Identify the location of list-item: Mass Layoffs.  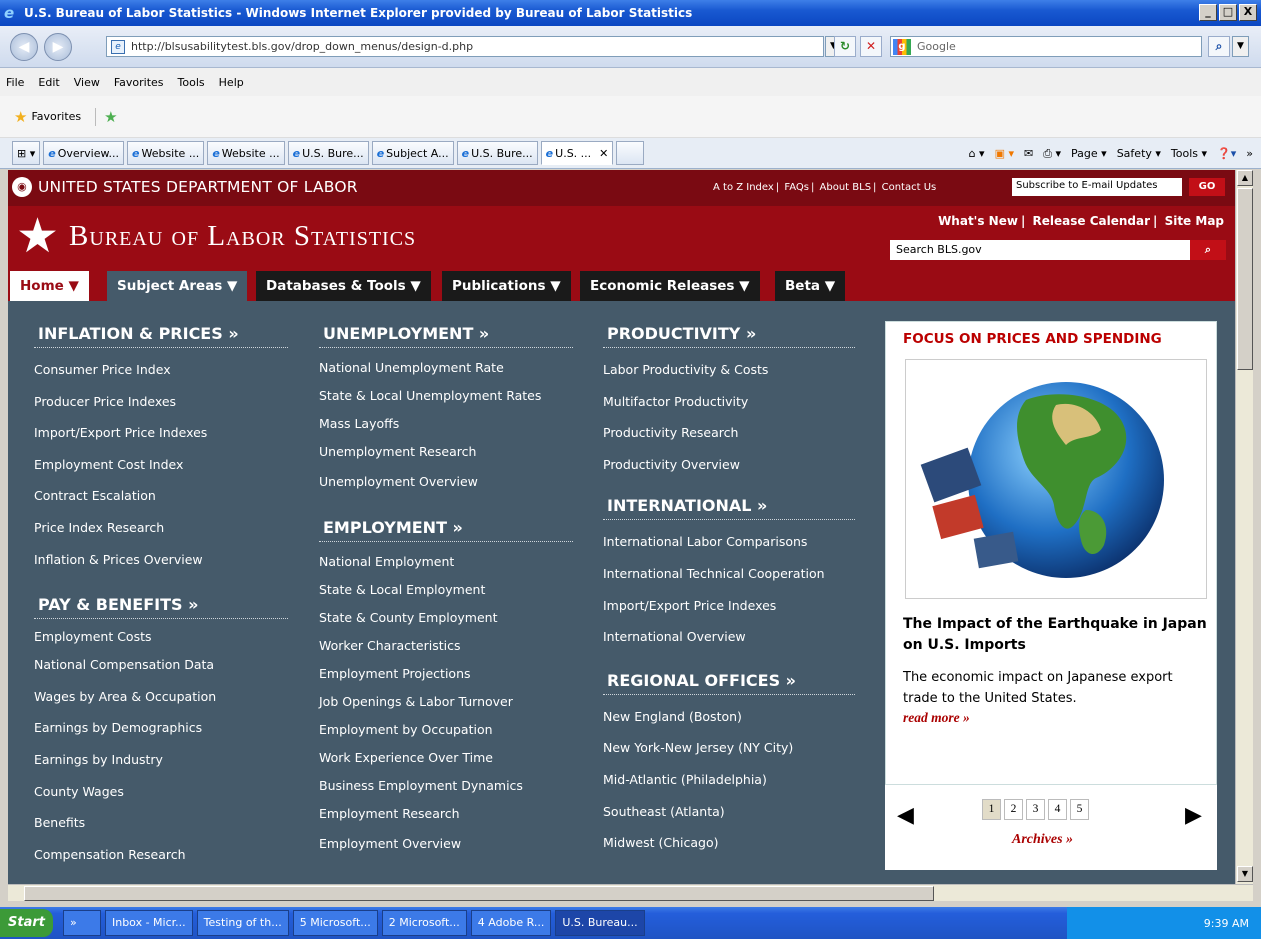
(446, 424).